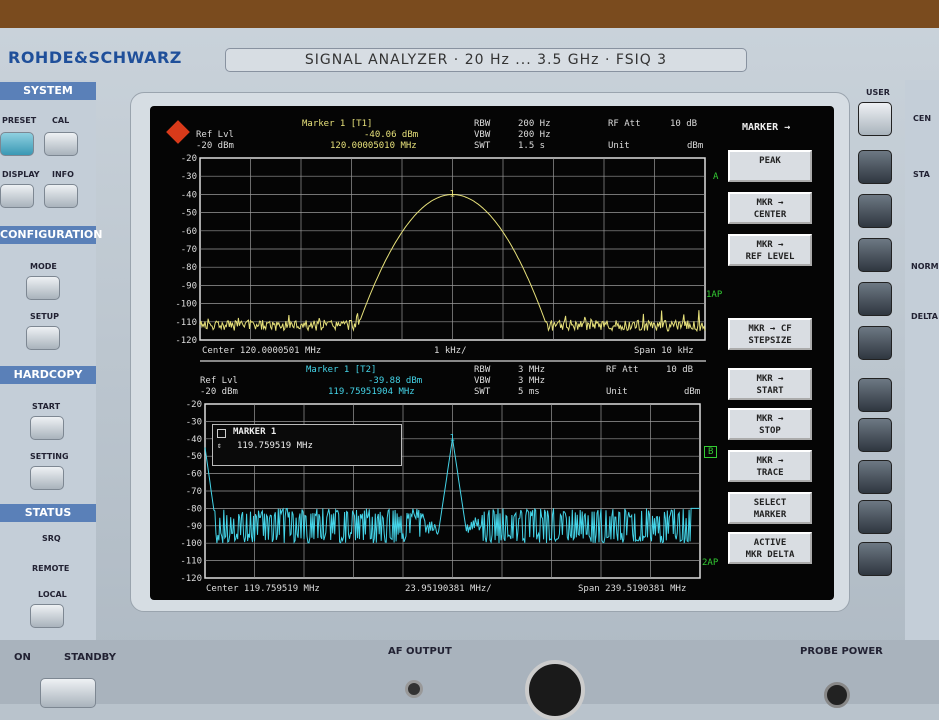  Describe the element at coordinates (51, 568) in the screenshot. I see `remote-indicator: REMOTE` at that location.